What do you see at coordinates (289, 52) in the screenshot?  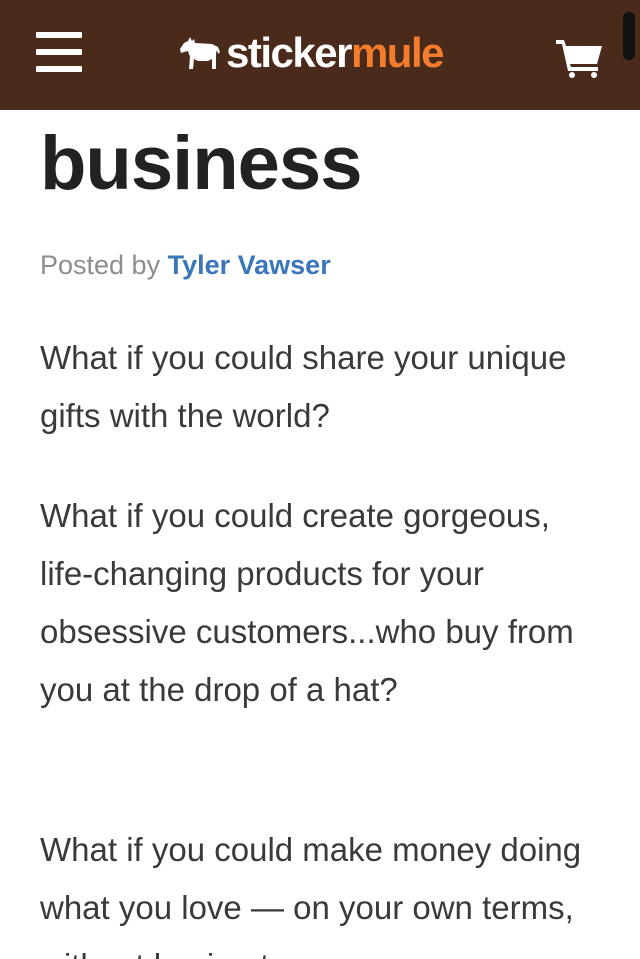 I see `logo-word-sticker: sticker` at bounding box center [289, 52].